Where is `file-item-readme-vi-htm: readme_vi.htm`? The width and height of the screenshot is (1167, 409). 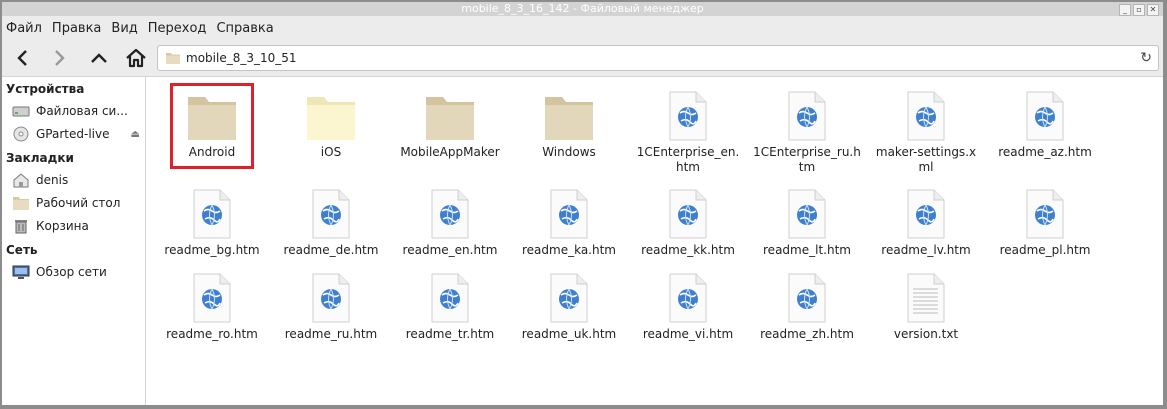
file-item-readme-vi-htm: readme_vi.htm is located at coordinates (688, 304).